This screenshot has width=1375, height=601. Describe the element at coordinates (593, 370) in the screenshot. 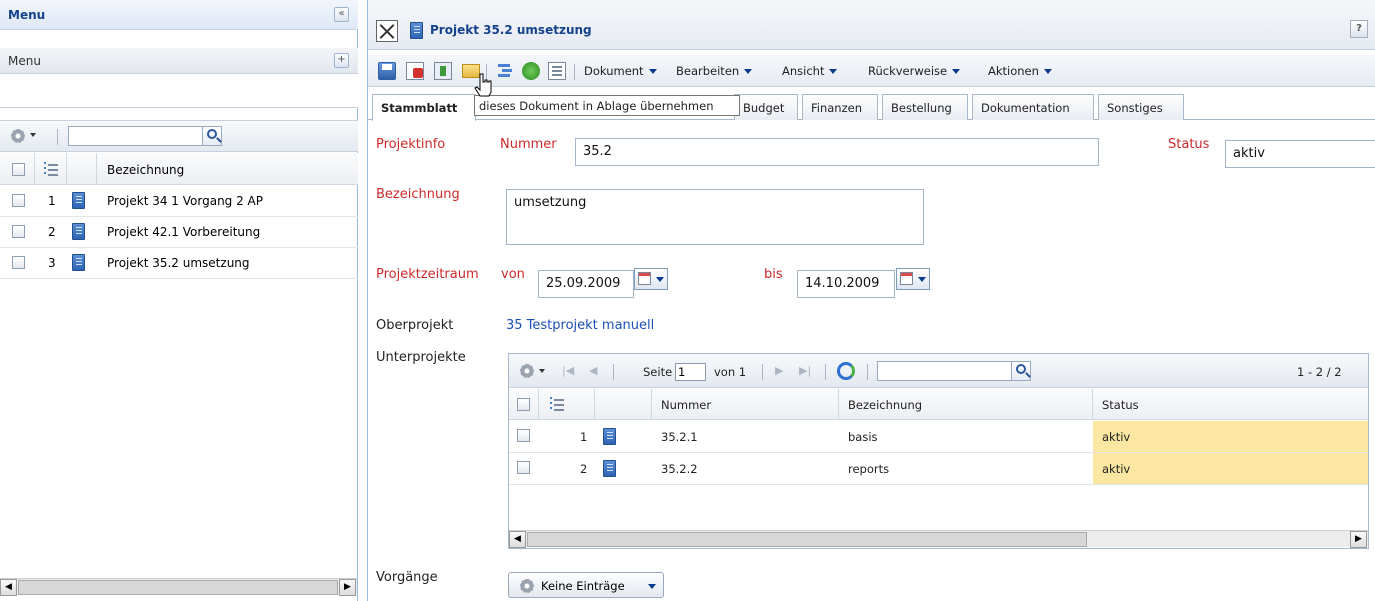

I see `prev-page-icon: ◀` at that location.